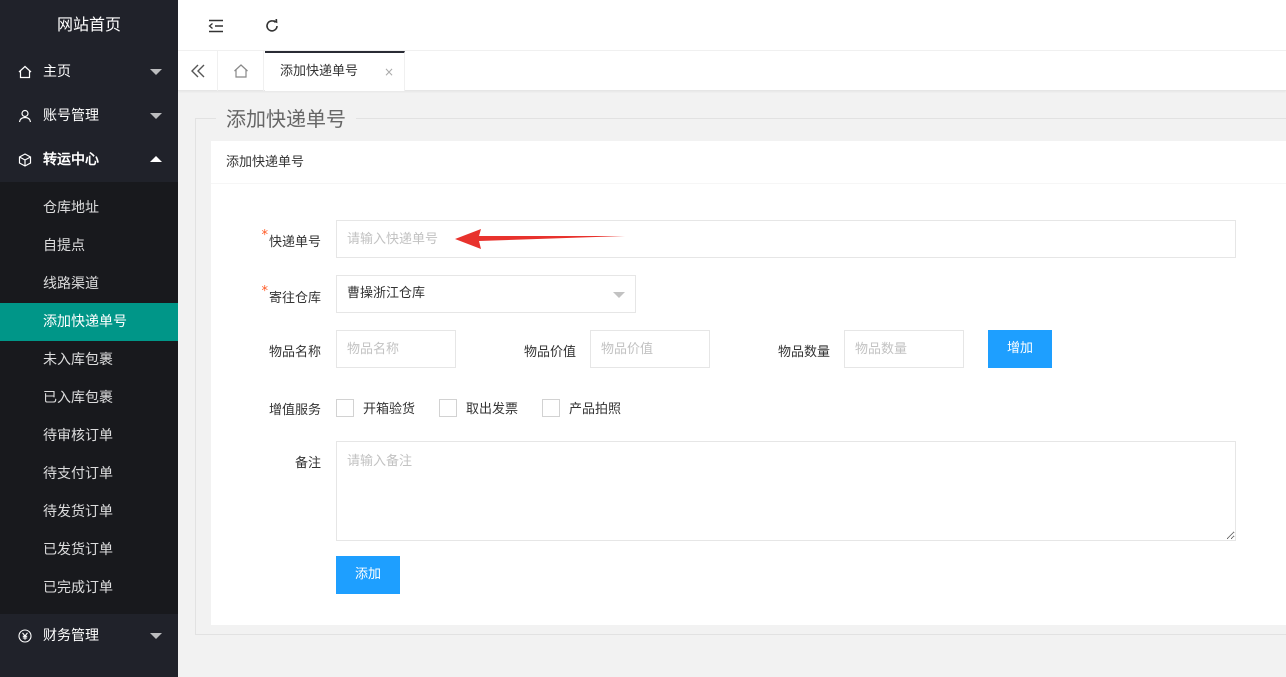  Describe the element at coordinates (396, 349) in the screenshot. I see `item-name-input` at that location.